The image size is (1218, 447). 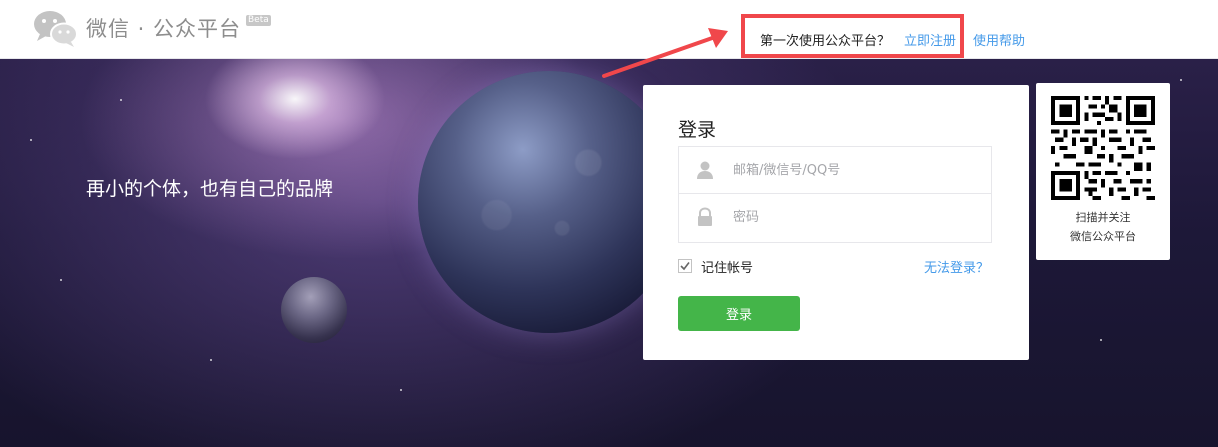 What do you see at coordinates (853, 170) in the screenshot?
I see `username-input` at bounding box center [853, 170].